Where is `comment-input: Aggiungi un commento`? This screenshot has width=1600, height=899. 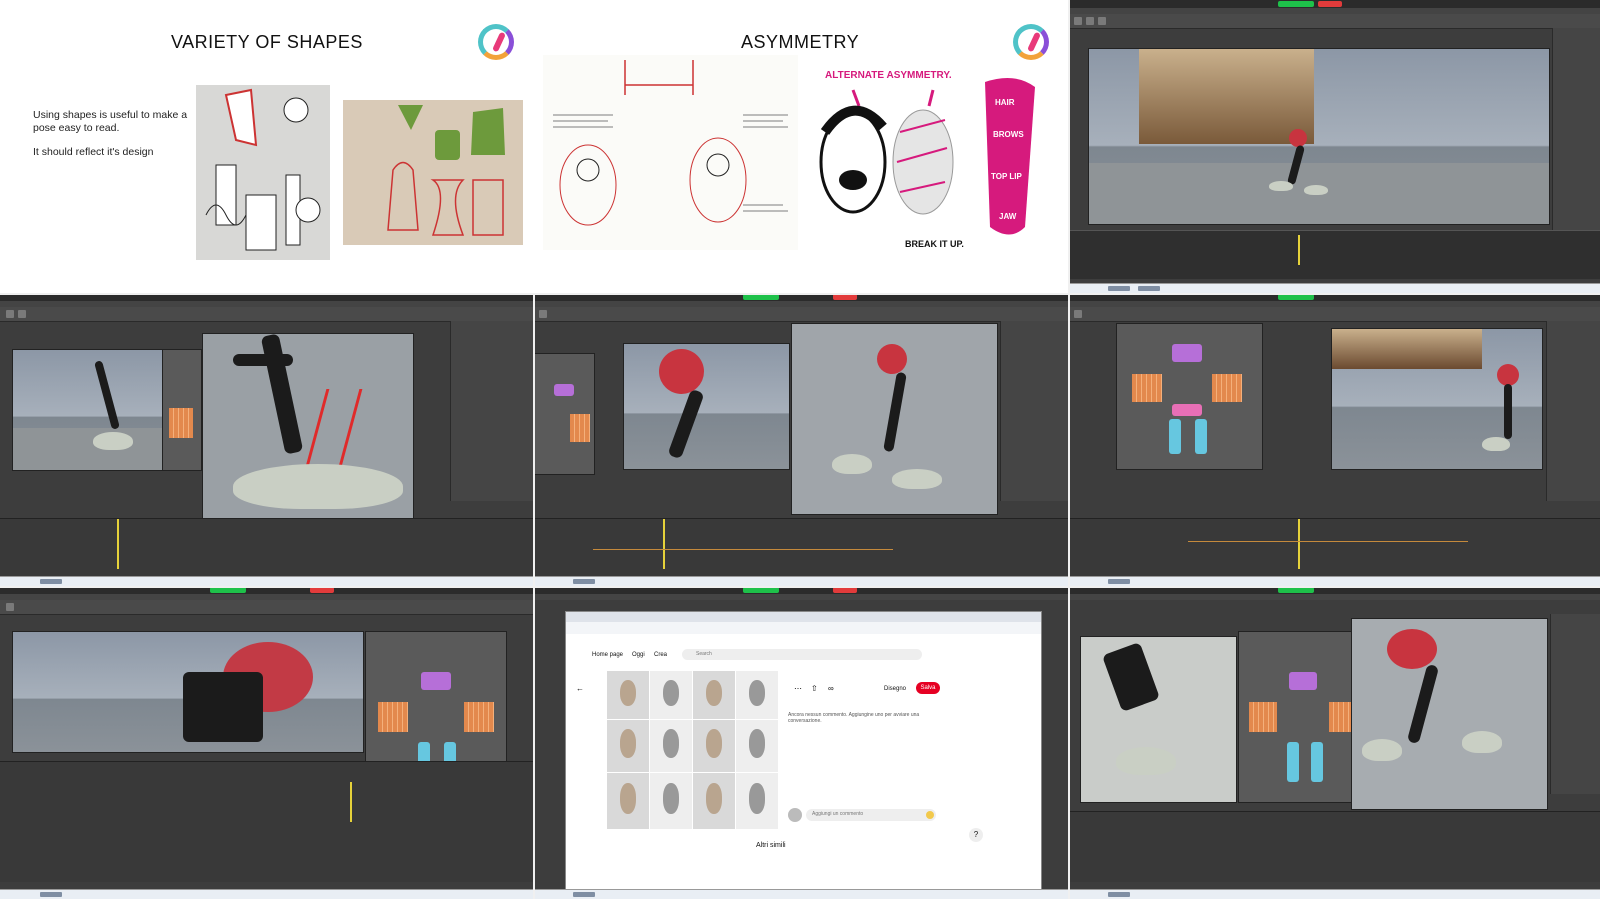
comment-input: Aggiungi un commento is located at coordinates (871, 815).